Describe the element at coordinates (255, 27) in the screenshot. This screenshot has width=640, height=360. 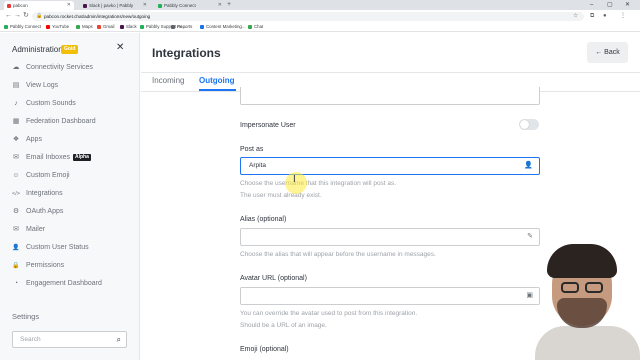
I see `bookmark-item: Chat` at that location.